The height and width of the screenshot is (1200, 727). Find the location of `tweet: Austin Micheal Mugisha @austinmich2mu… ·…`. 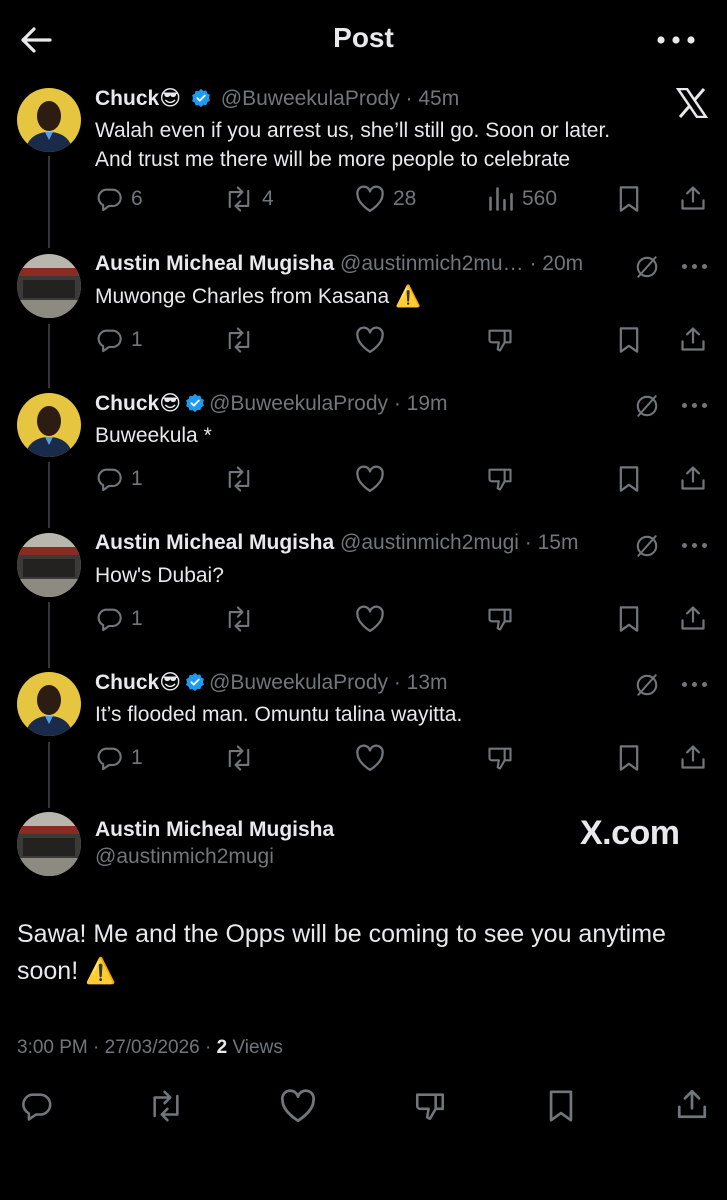

tweet: Austin Micheal Mugisha @austinmich2mu… ·… is located at coordinates (363, 313).